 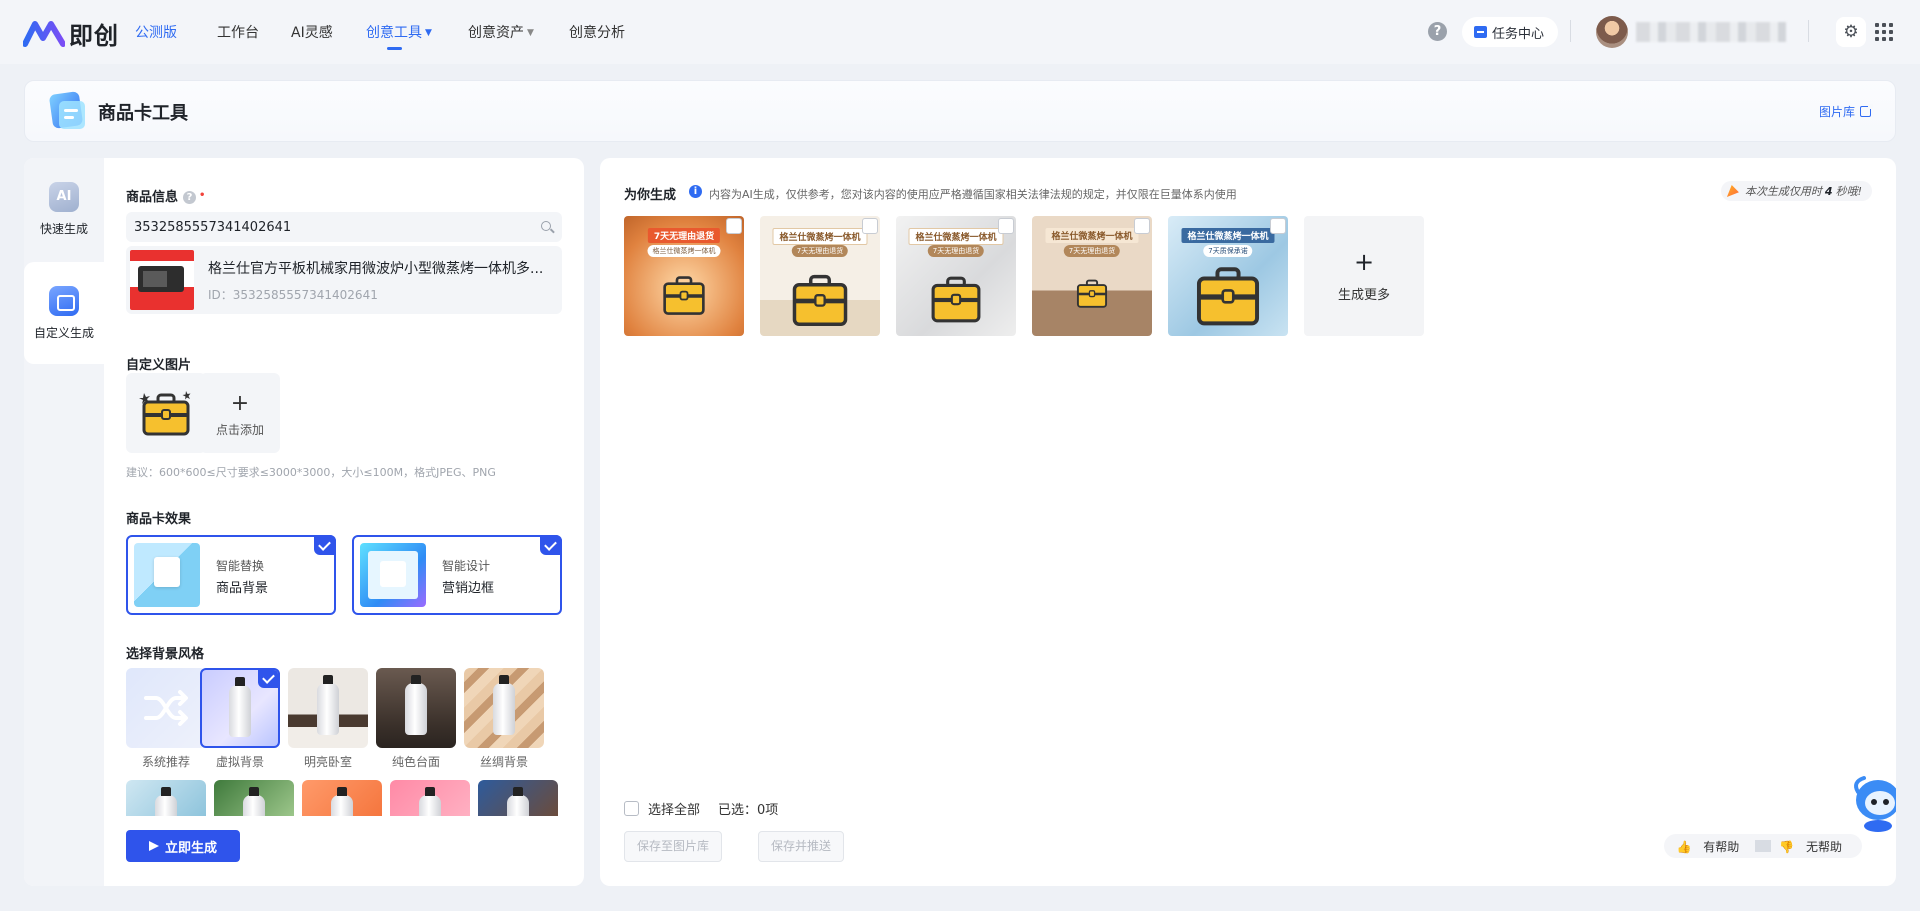 What do you see at coordinates (501, 32) in the screenshot?
I see `nav-creative-assets: 创意资产 ▼` at bounding box center [501, 32].